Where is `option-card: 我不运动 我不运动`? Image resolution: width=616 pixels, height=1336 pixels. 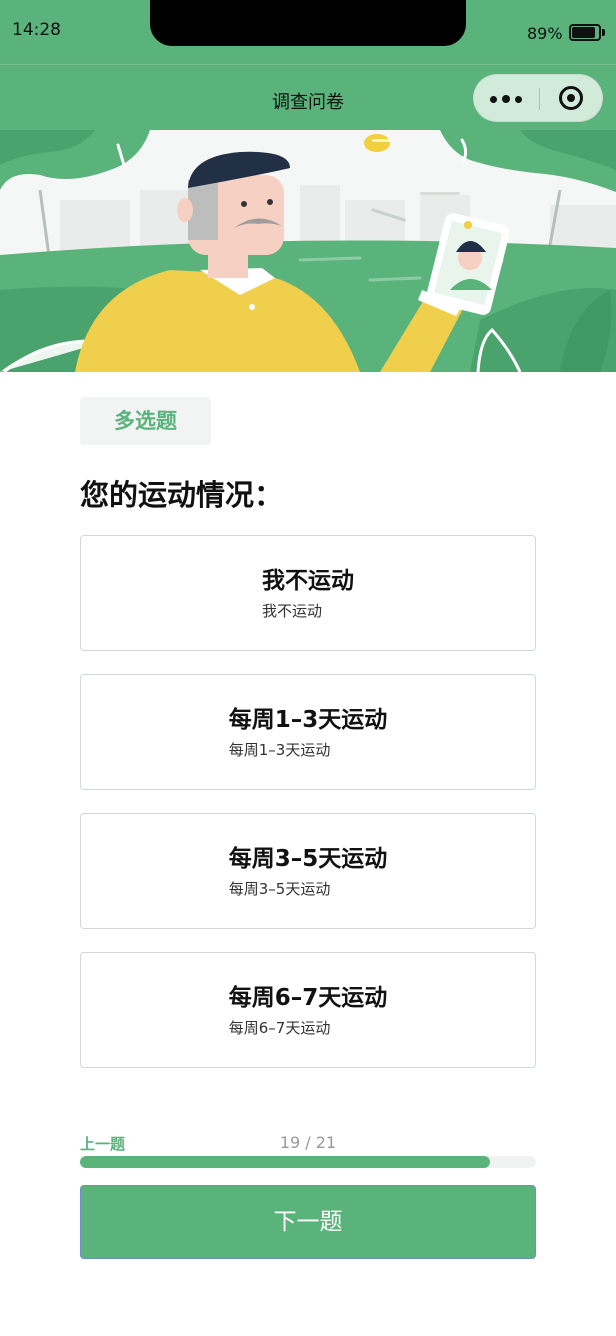
option-card: 我不运动 我不运动 is located at coordinates (308, 593).